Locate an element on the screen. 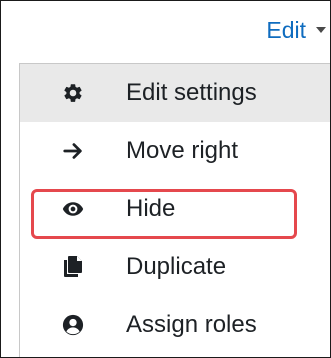  edit-menu-toggle: Edit is located at coordinates (298, 30).